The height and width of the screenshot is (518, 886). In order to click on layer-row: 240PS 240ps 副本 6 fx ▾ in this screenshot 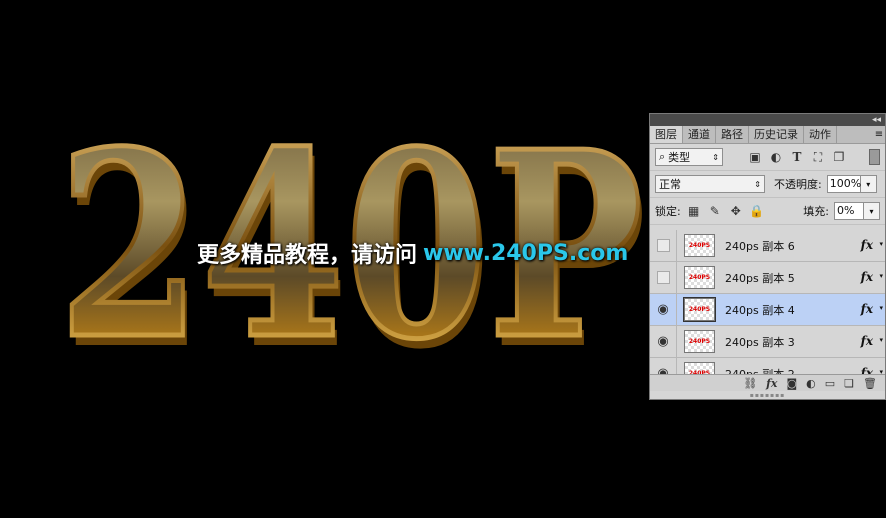, I will do `click(767, 246)`.